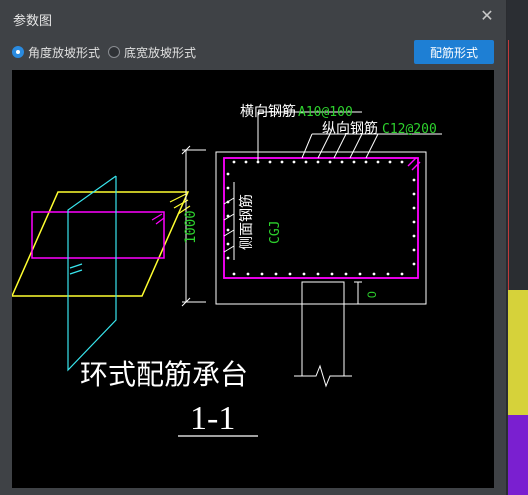 The width and height of the screenshot is (528, 495). I want to click on longitudinal-value: C12@200, so click(409, 129).